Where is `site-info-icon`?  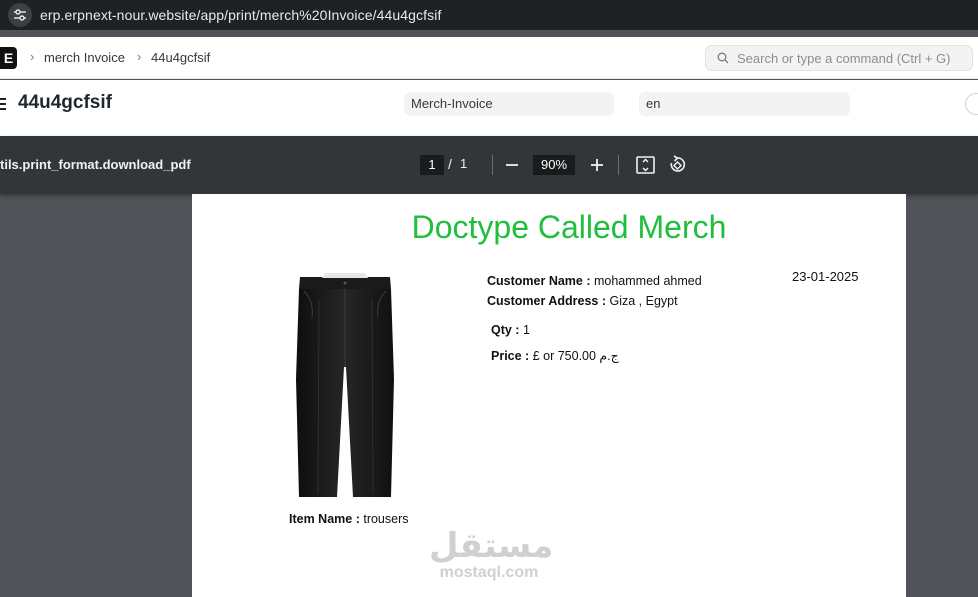 site-info-icon is located at coordinates (20, 15).